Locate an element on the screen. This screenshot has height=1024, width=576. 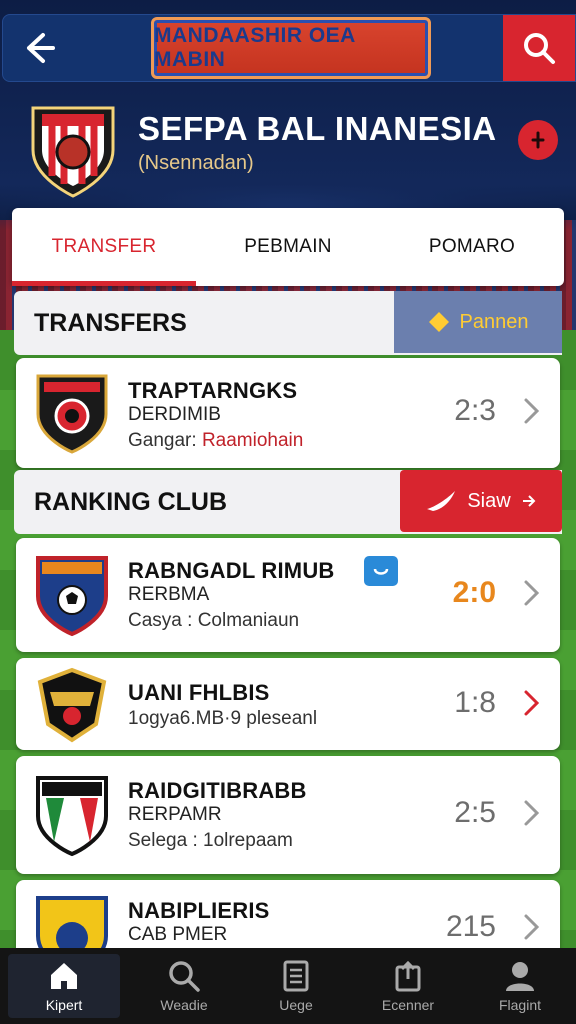
club-subtitle: DERDIMIB is located at coordinates (174, 414).